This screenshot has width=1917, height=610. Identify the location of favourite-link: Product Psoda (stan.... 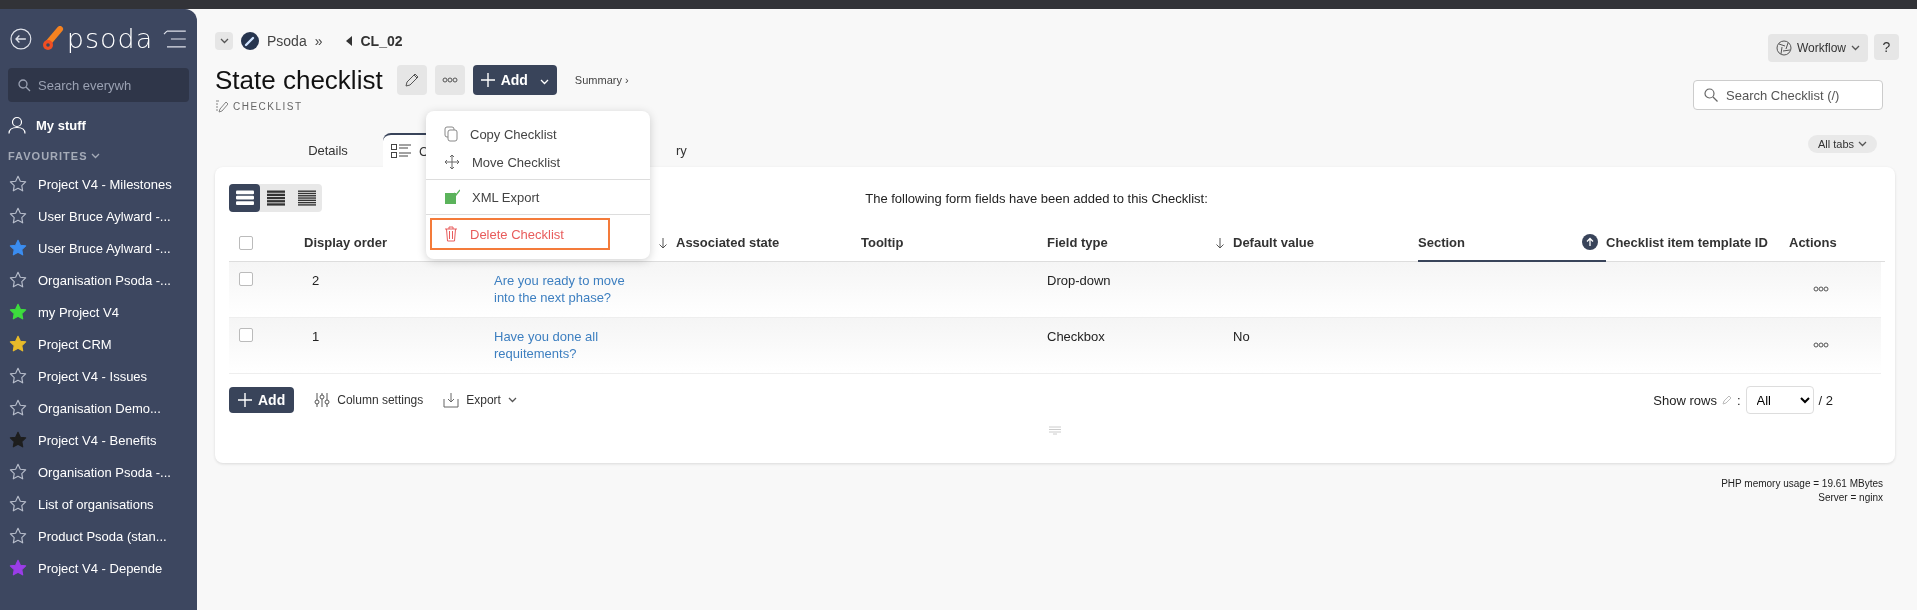
(102, 536).